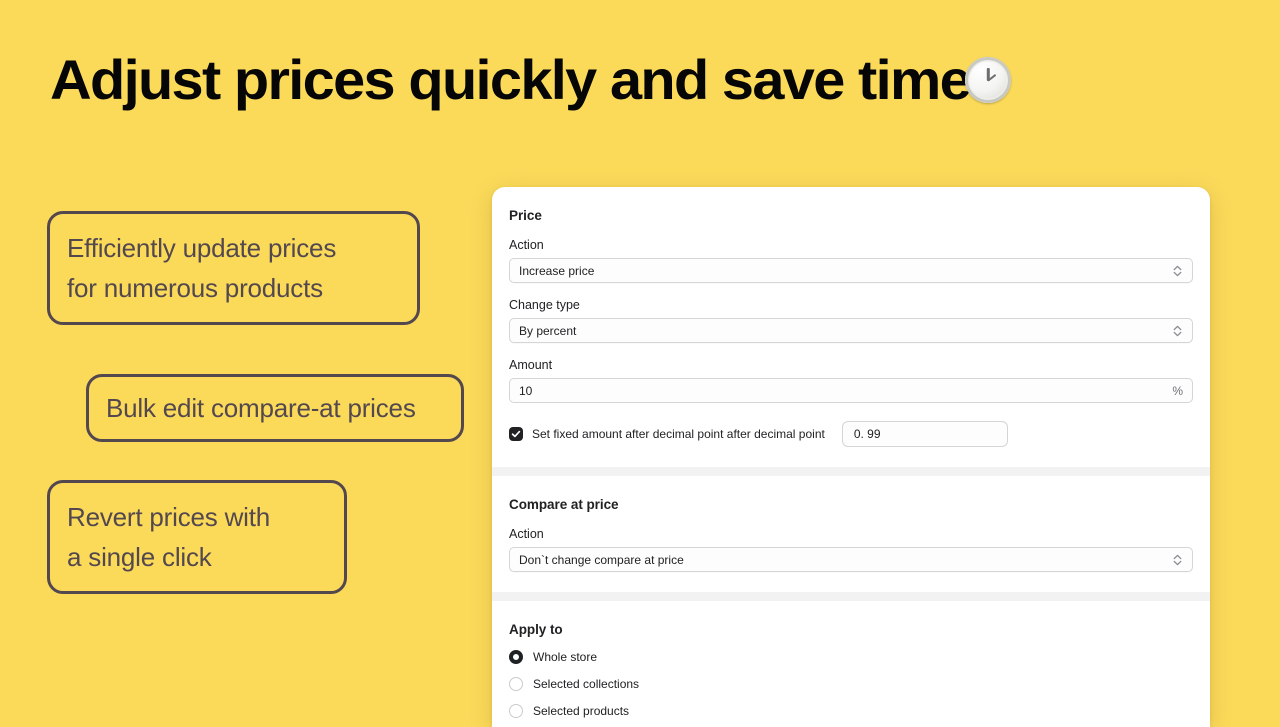 The height and width of the screenshot is (727, 1280). What do you see at coordinates (851, 390) in the screenshot?
I see `price-amount-input: 10 %` at bounding box center [851, 390].